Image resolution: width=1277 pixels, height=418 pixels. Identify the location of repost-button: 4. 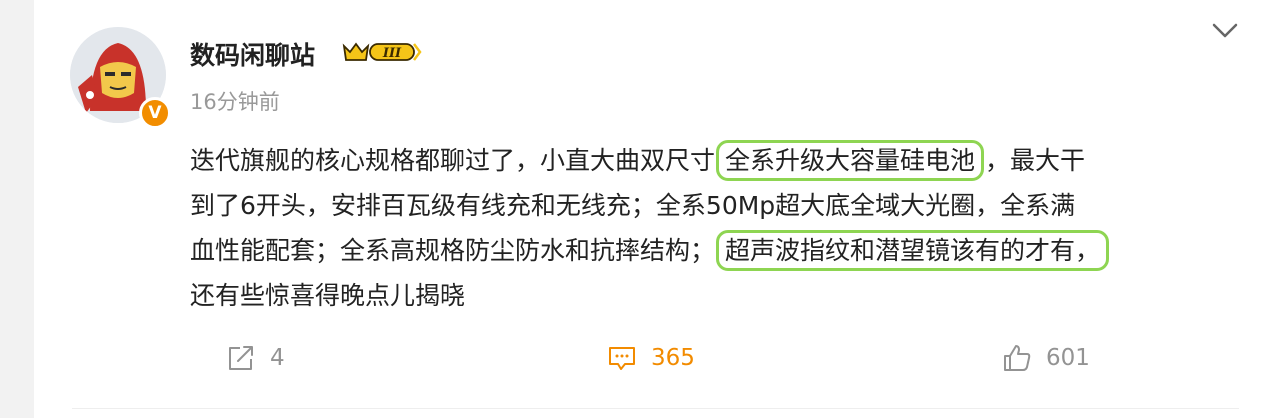
(255, 358).